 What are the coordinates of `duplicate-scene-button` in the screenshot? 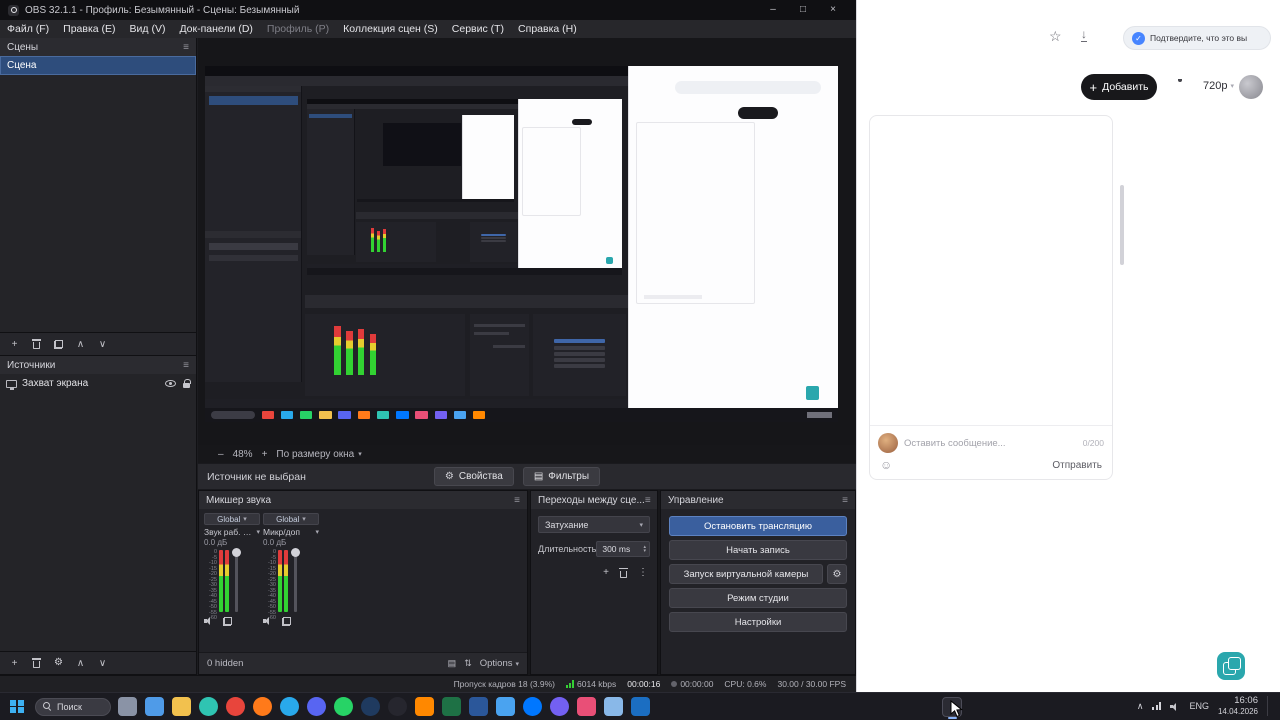 It's located at (58, 344).